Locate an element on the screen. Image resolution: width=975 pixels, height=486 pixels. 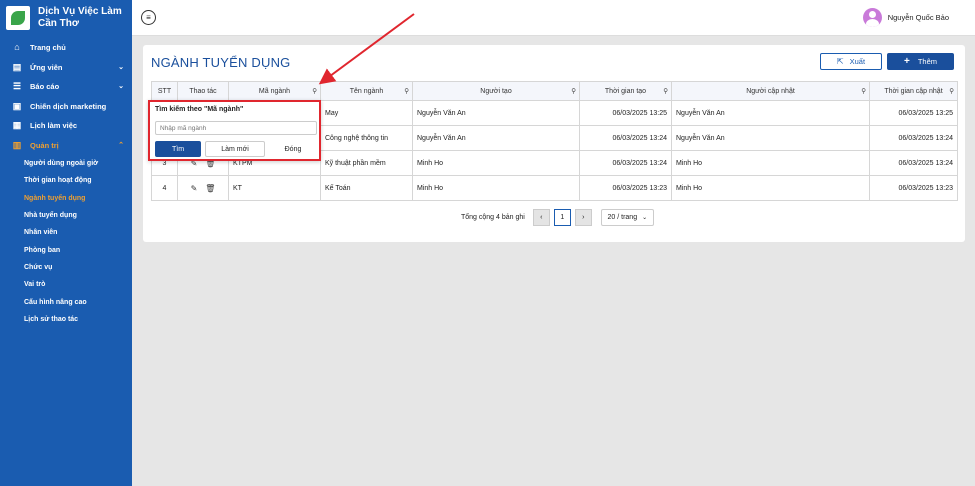
annotation-arrow is located at coordinates (366, 49).